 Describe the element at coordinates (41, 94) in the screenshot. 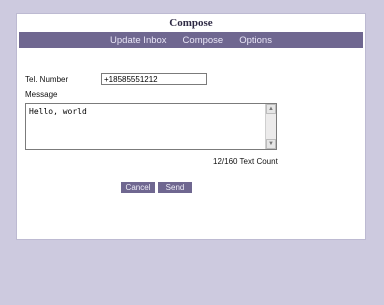

I see `message-label: Message` at that location.